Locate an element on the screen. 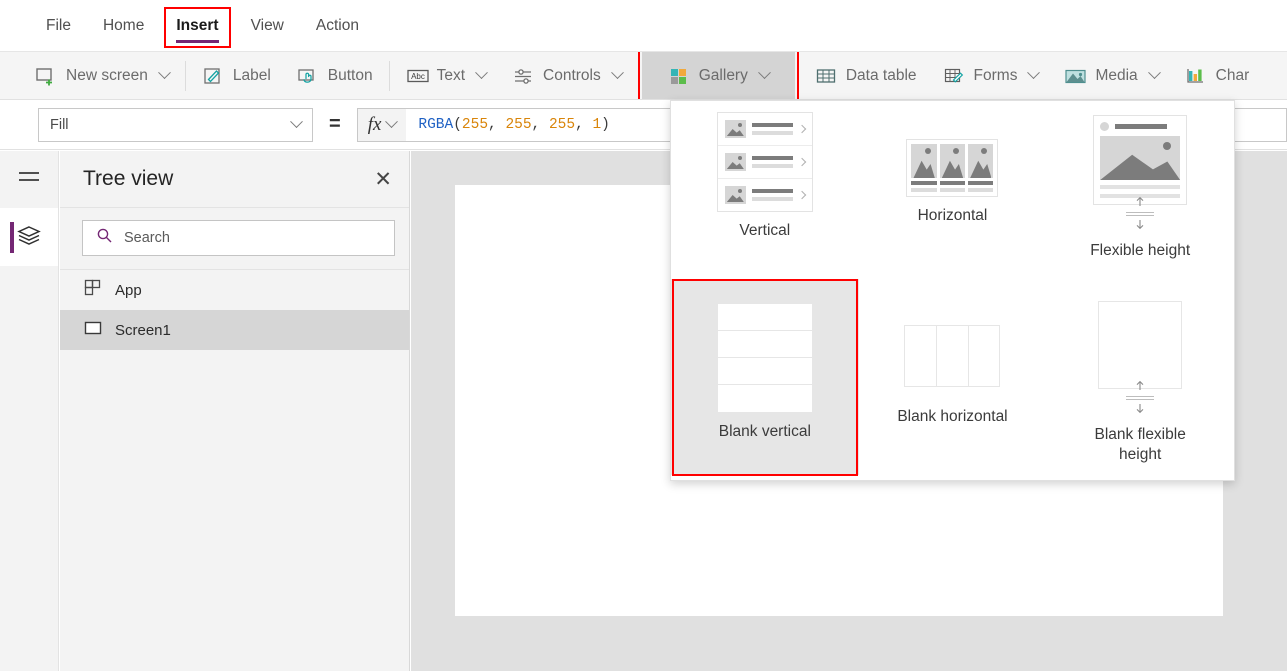 The height and width of the screenshot is (671, 1287). ribbon-button: Button is located at coordinates (335, 75).